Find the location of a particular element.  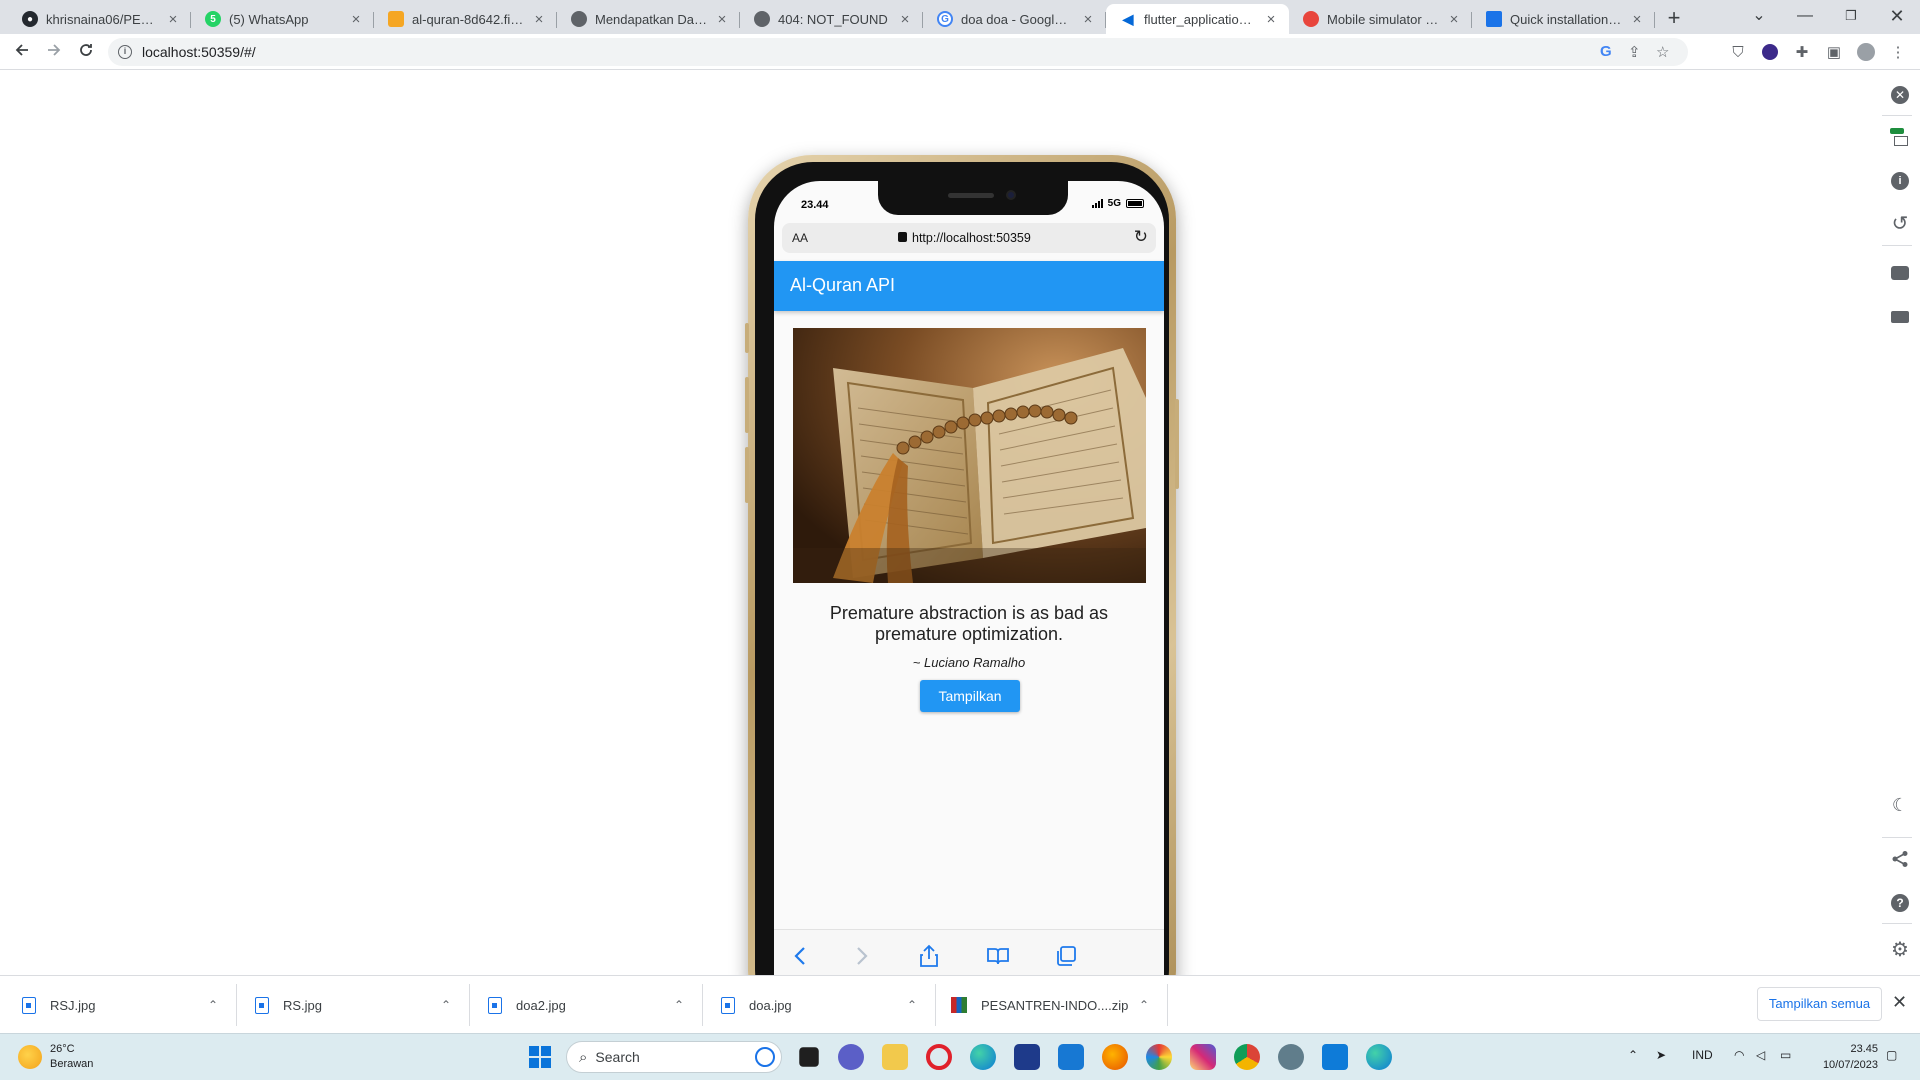

screenshot-camera-icon is located at coordinates (1900, 273).